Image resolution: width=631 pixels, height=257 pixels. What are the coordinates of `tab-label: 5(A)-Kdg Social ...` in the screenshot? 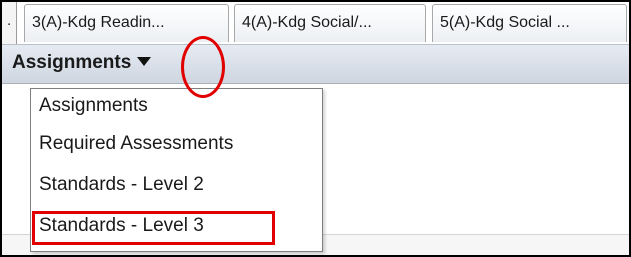 It's located at (505, 22).